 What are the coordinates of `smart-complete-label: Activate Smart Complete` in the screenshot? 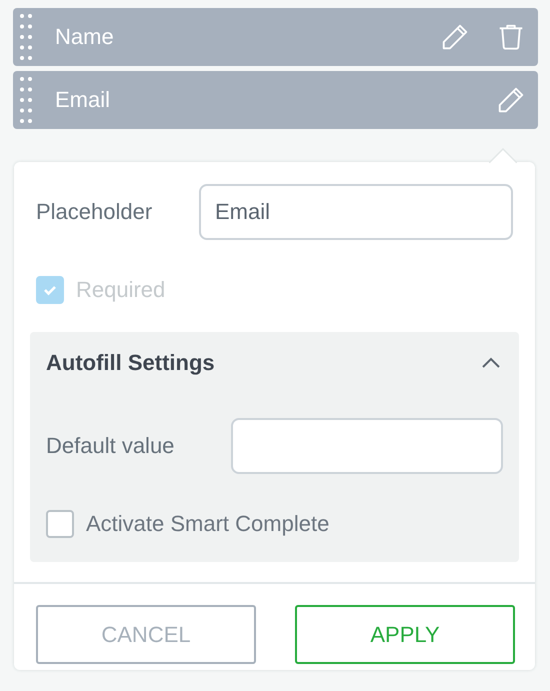 It's located at (208, 524).